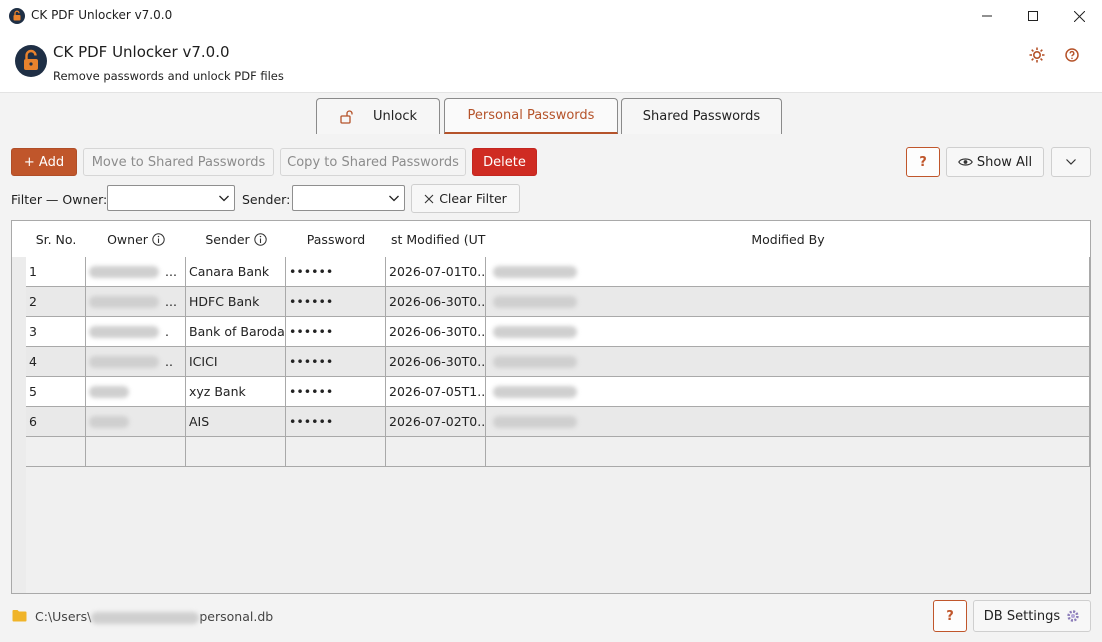 The width and height of the screenshot is (1102, 642). I want to click on folder-icon, so click(19, 616).